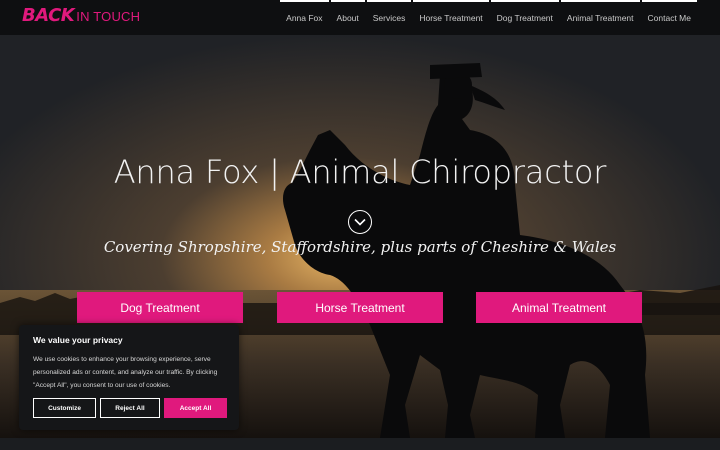 The height and width of the screenshot is (450, 720). What do you see at coordinates (78, 340) in the screenshot?
I see `cookie-title: We value your privacy` at bounding box center [78, 340].